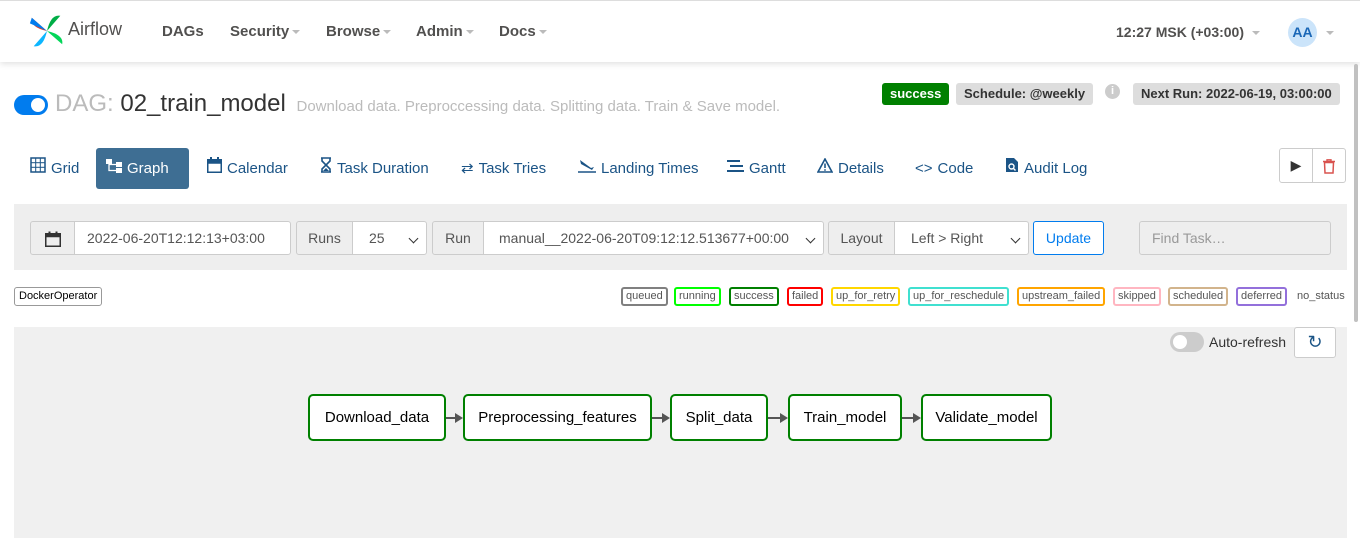 This screenshot has width=1360, height=538. I want to click on tab-task-duration-label: Task Duration, so click(383, 168).